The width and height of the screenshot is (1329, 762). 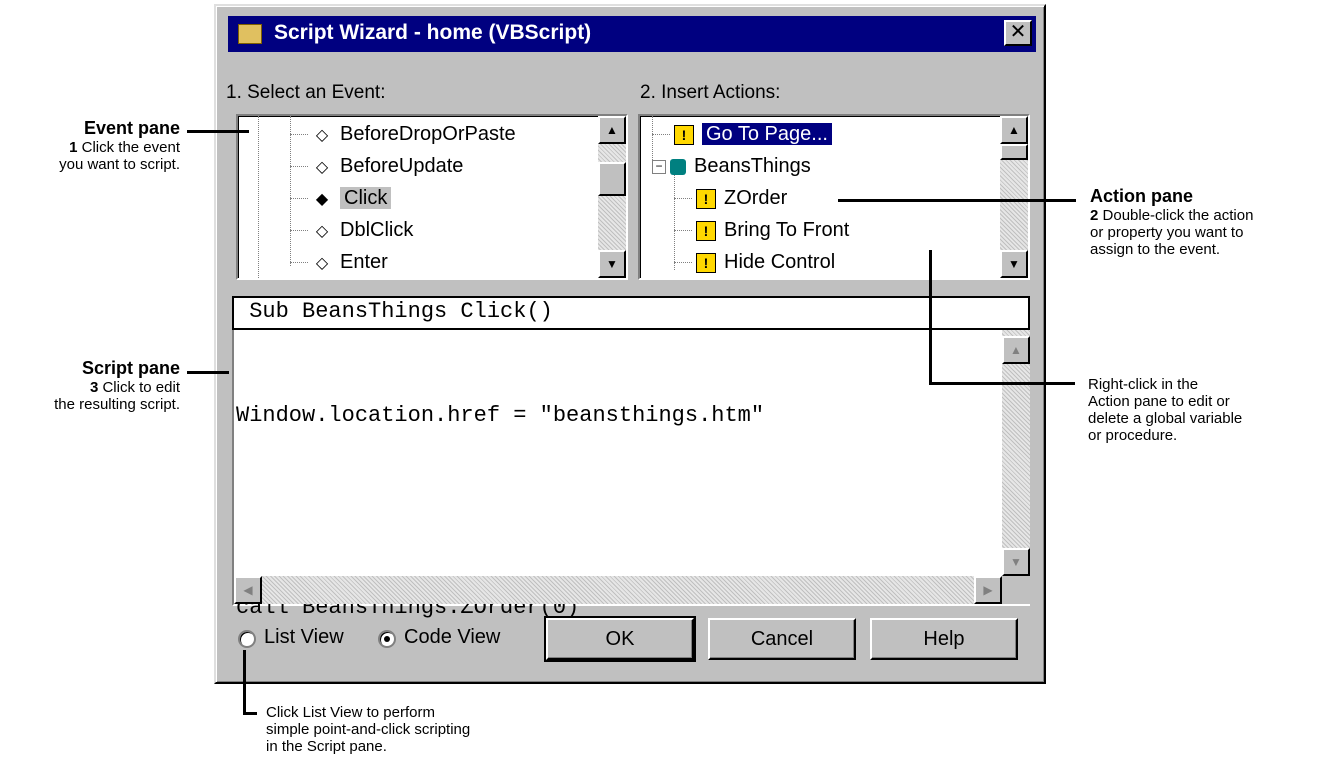 I want to click on tree-guide-line, so click(x=258, y=197).